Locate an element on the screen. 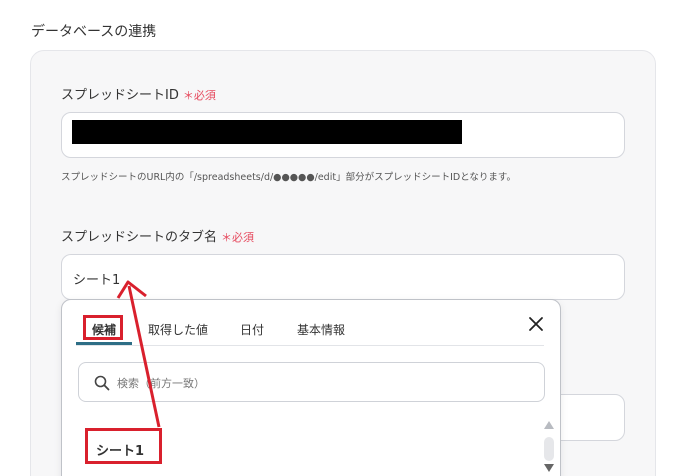  search-box is located at coordinates (311, 382).